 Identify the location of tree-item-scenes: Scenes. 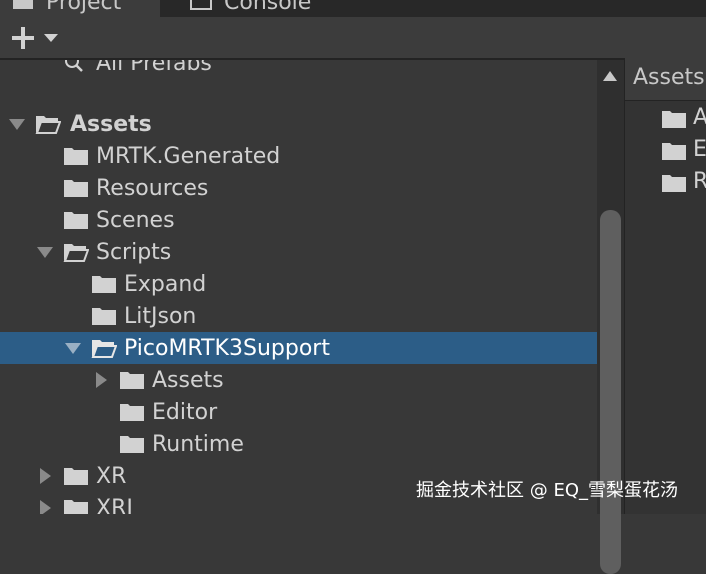
(298, 220).